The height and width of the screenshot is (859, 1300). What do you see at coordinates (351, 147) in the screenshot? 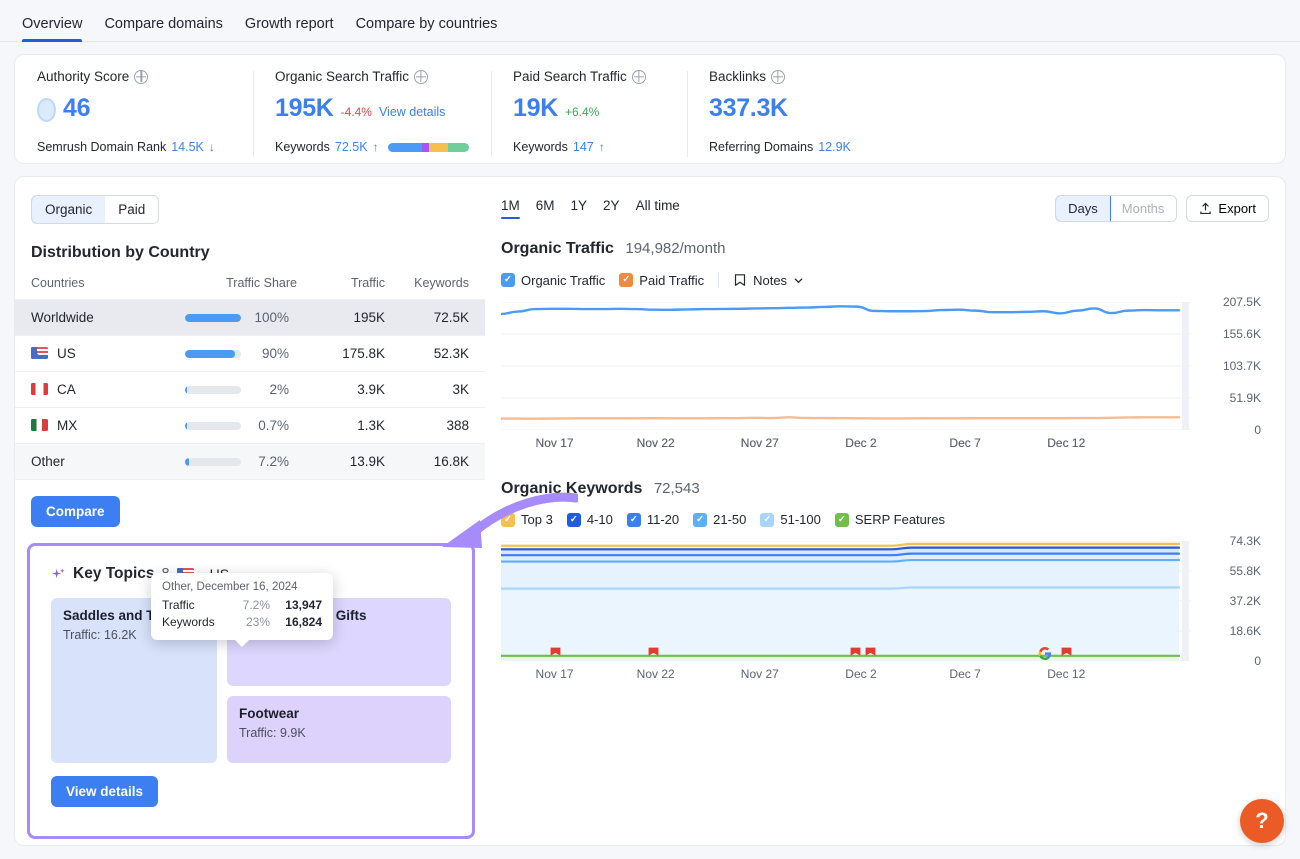
I see `organic-keywords-value: 72.5K` at bounding box center [351, 147].